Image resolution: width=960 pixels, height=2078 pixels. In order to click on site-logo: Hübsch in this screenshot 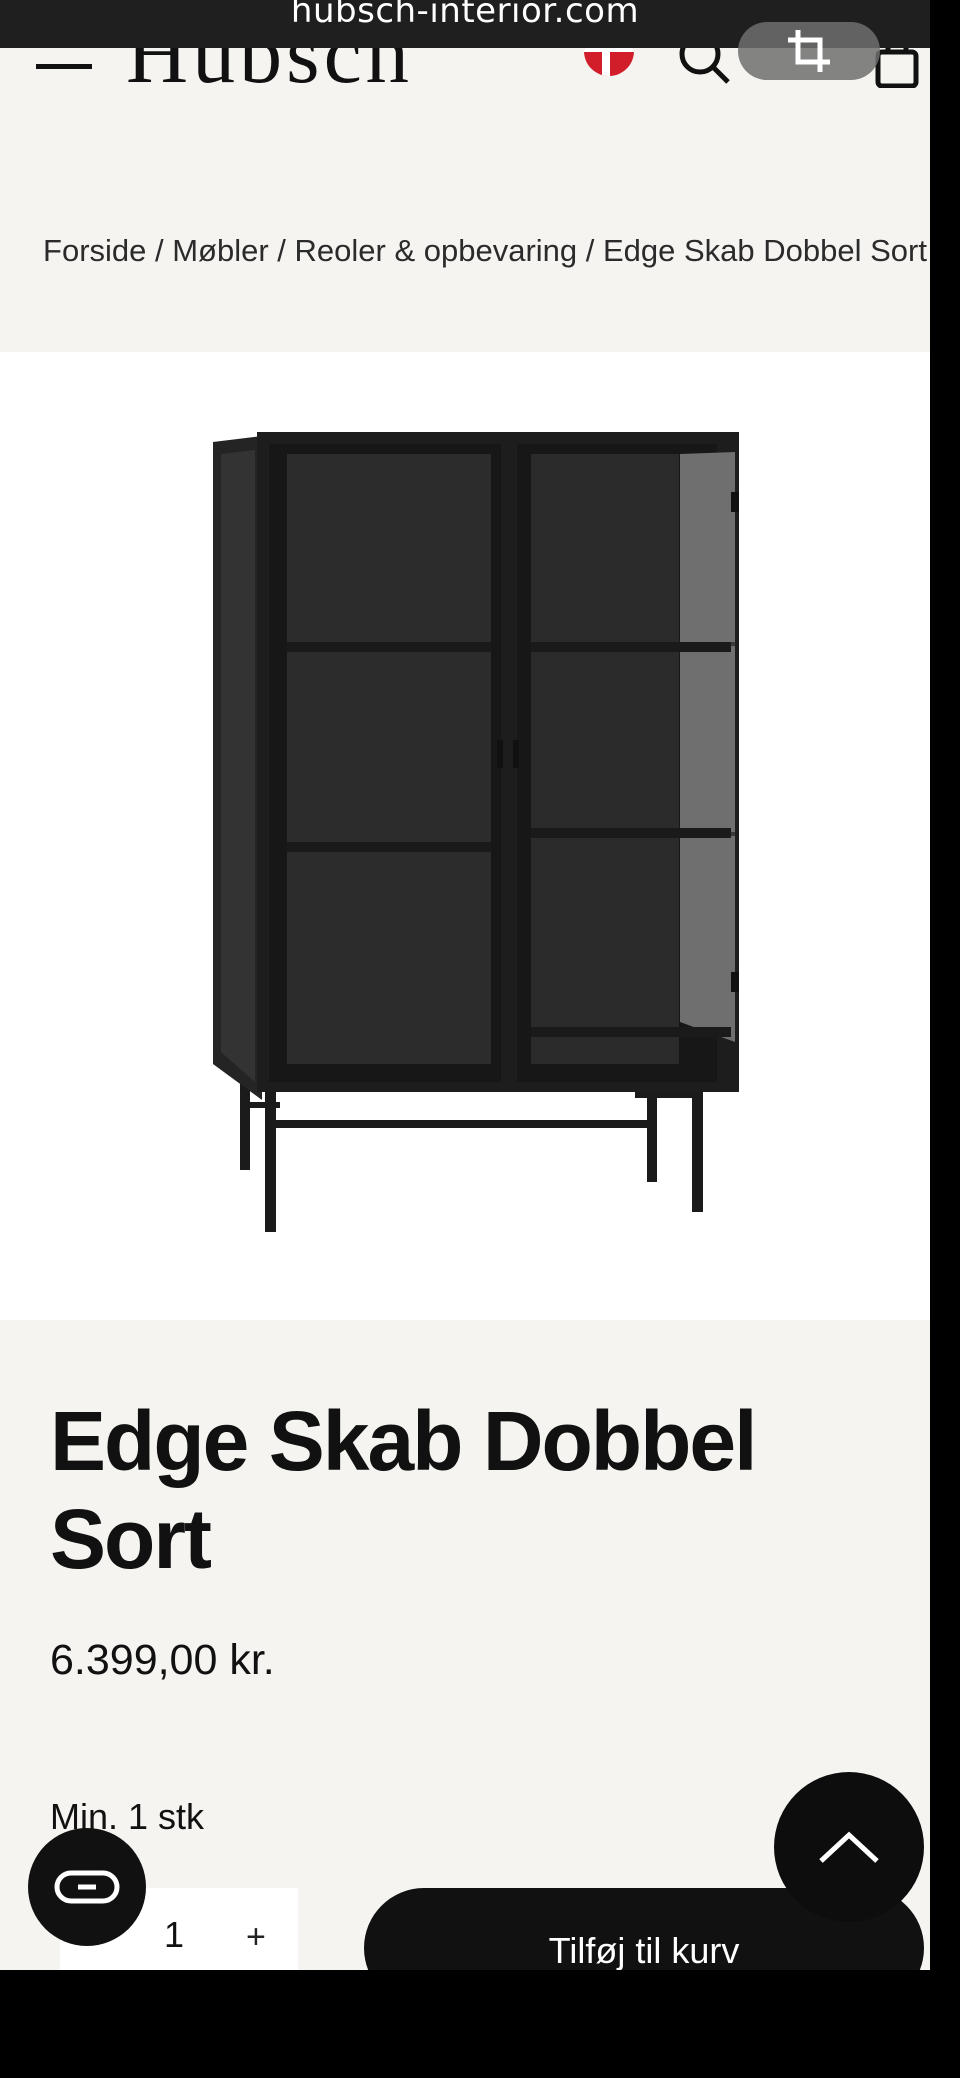, I will do `click(269, 68)`.